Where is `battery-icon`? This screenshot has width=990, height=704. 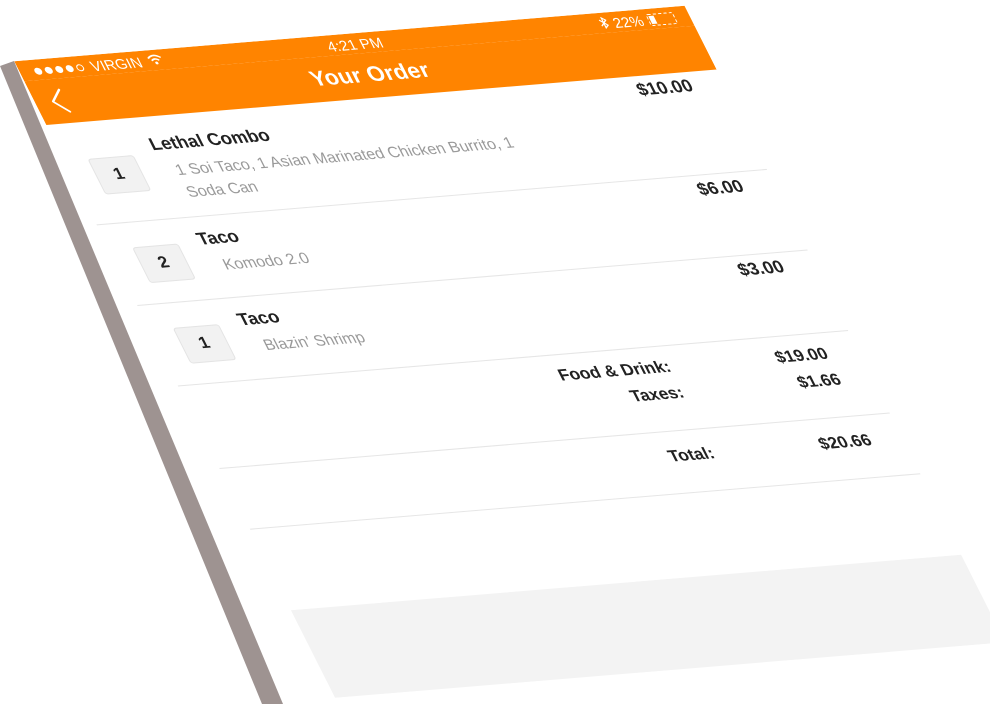 battery-icon is located at coordinates (662, 19).